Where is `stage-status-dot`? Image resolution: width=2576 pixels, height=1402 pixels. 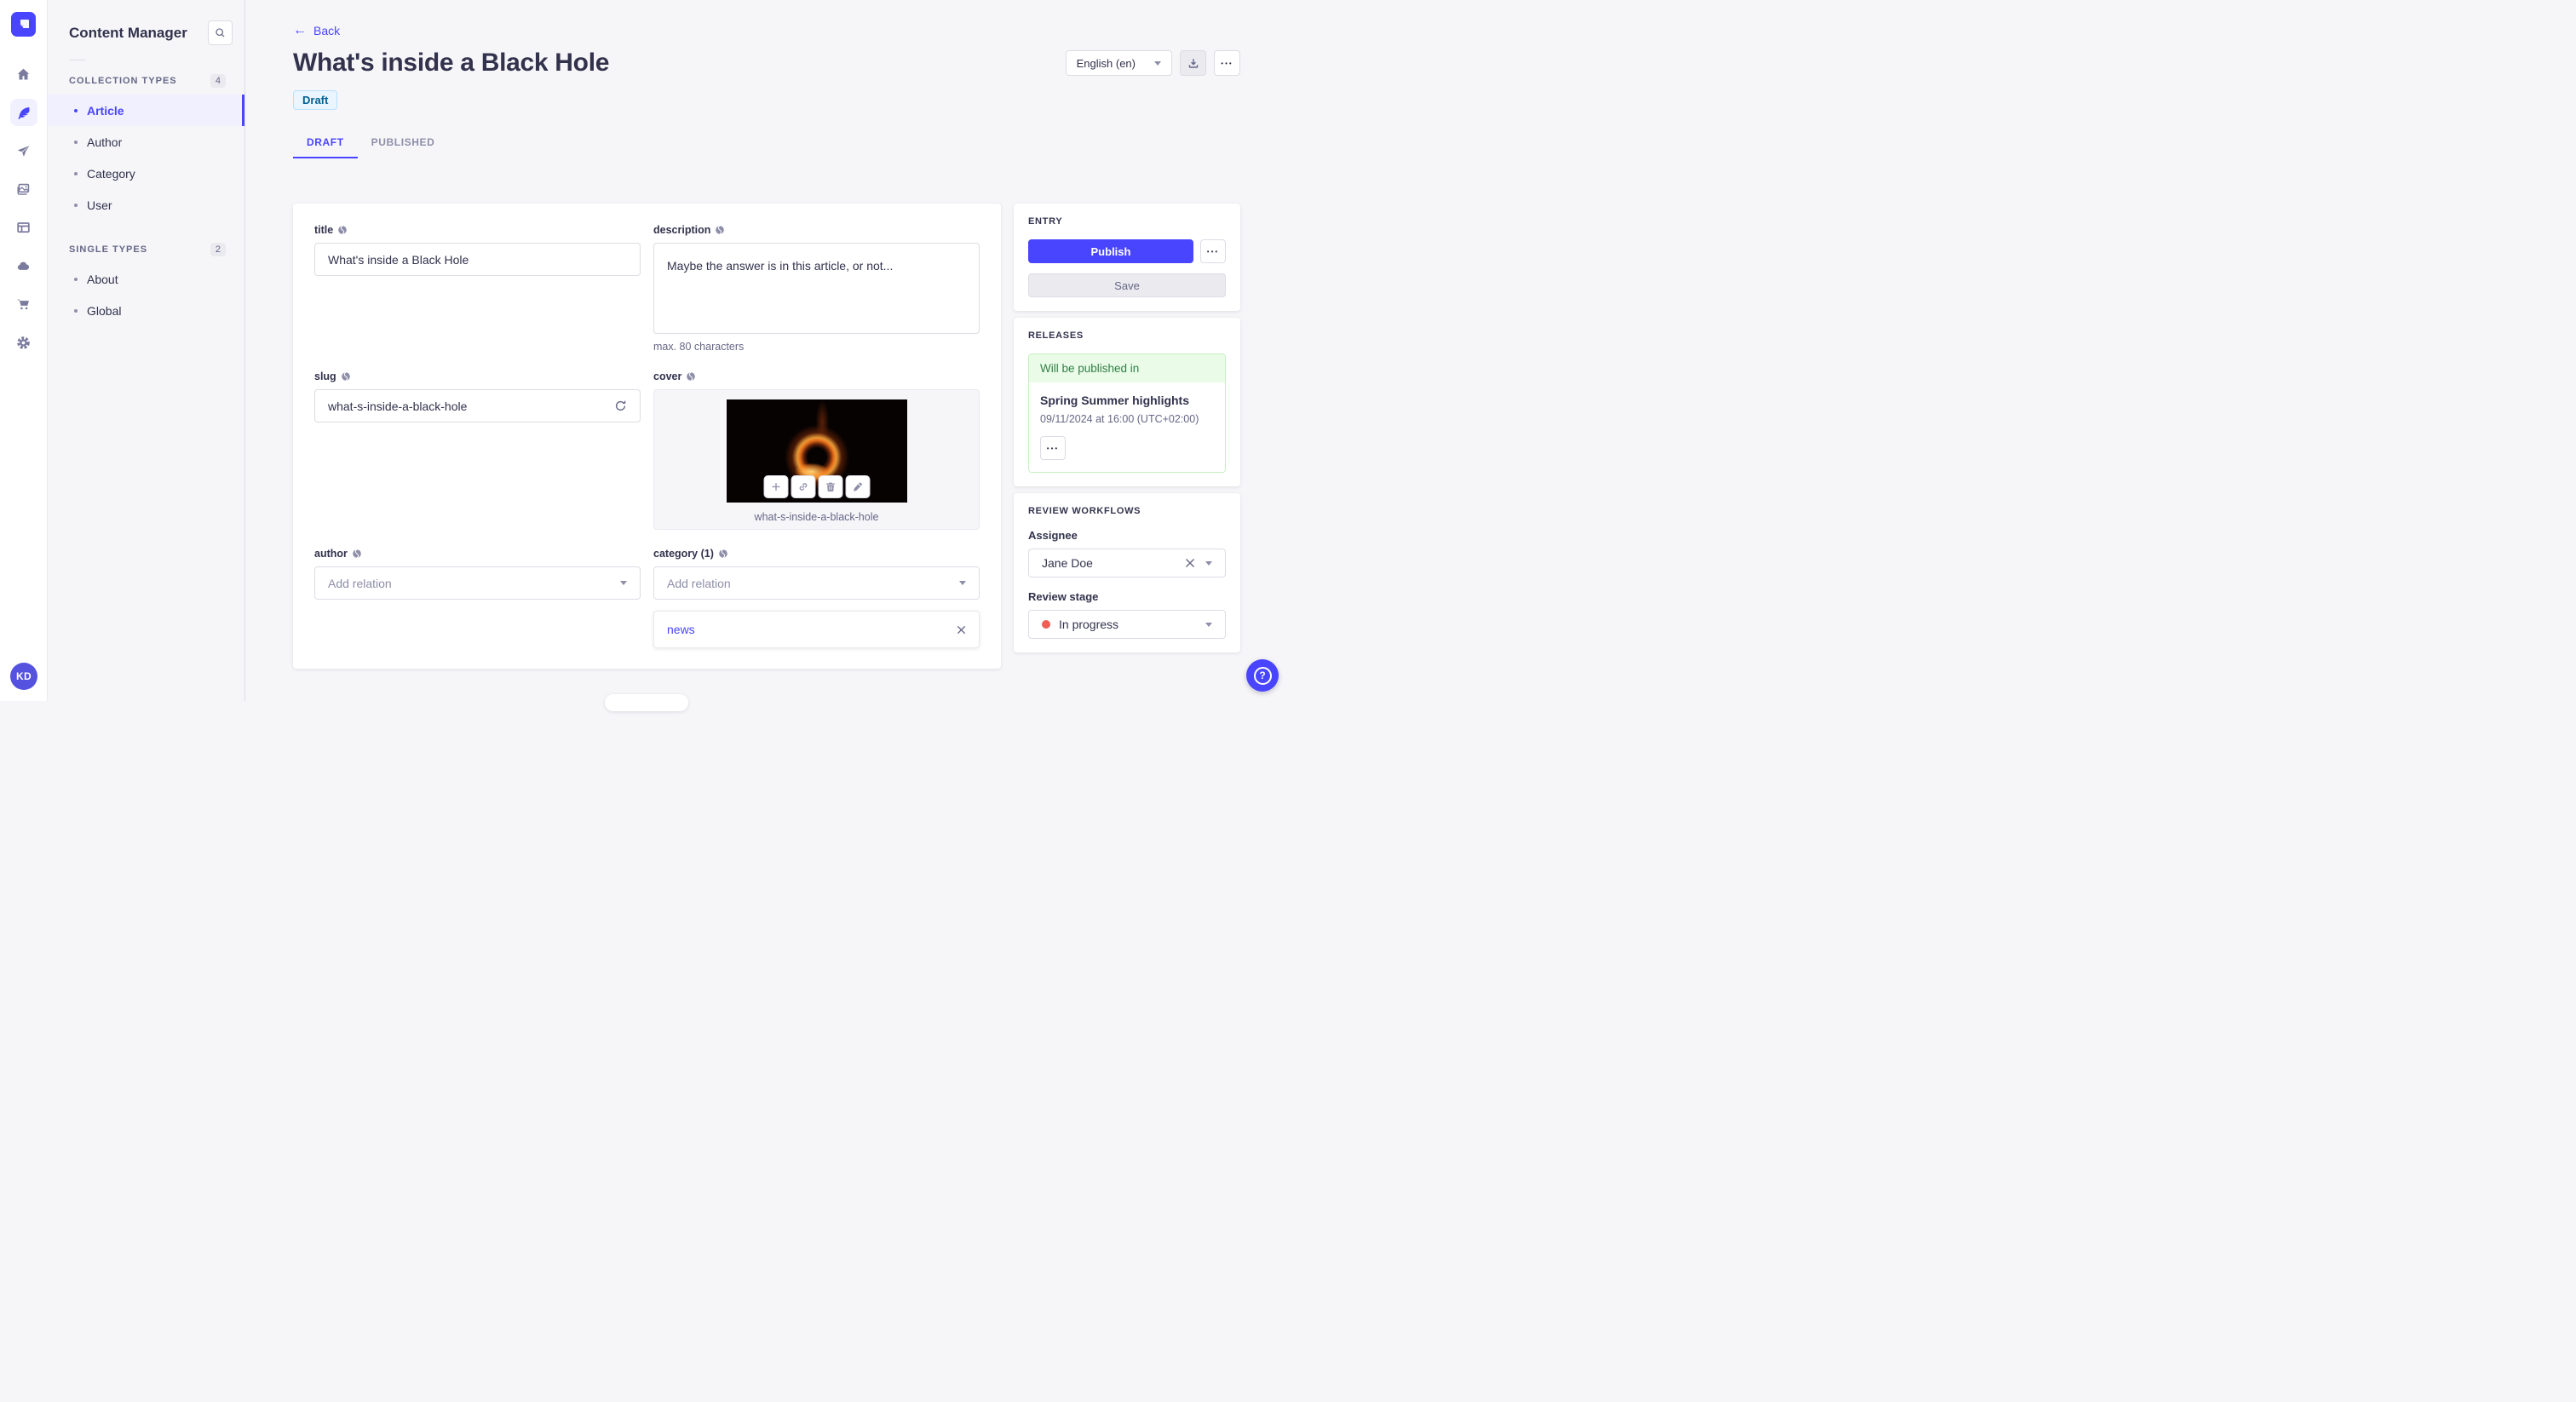
stage-status-dot is located at coordinates (1046, 624).